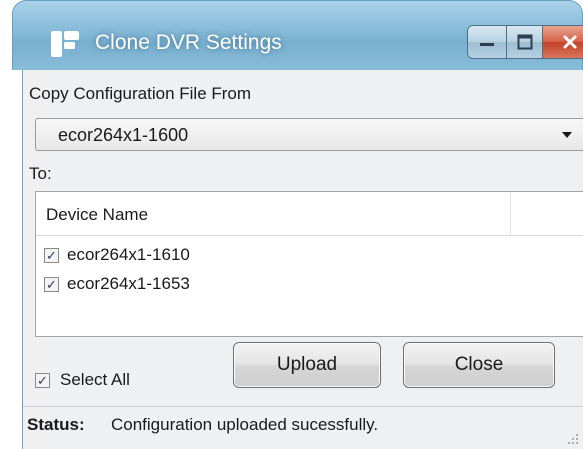 The width and height of the screenshot is (583, 449). What do you see at coordinates (309, 214) in the screenshot?
I see `device-list-header: Device Name` at bounding box center [309, 214].